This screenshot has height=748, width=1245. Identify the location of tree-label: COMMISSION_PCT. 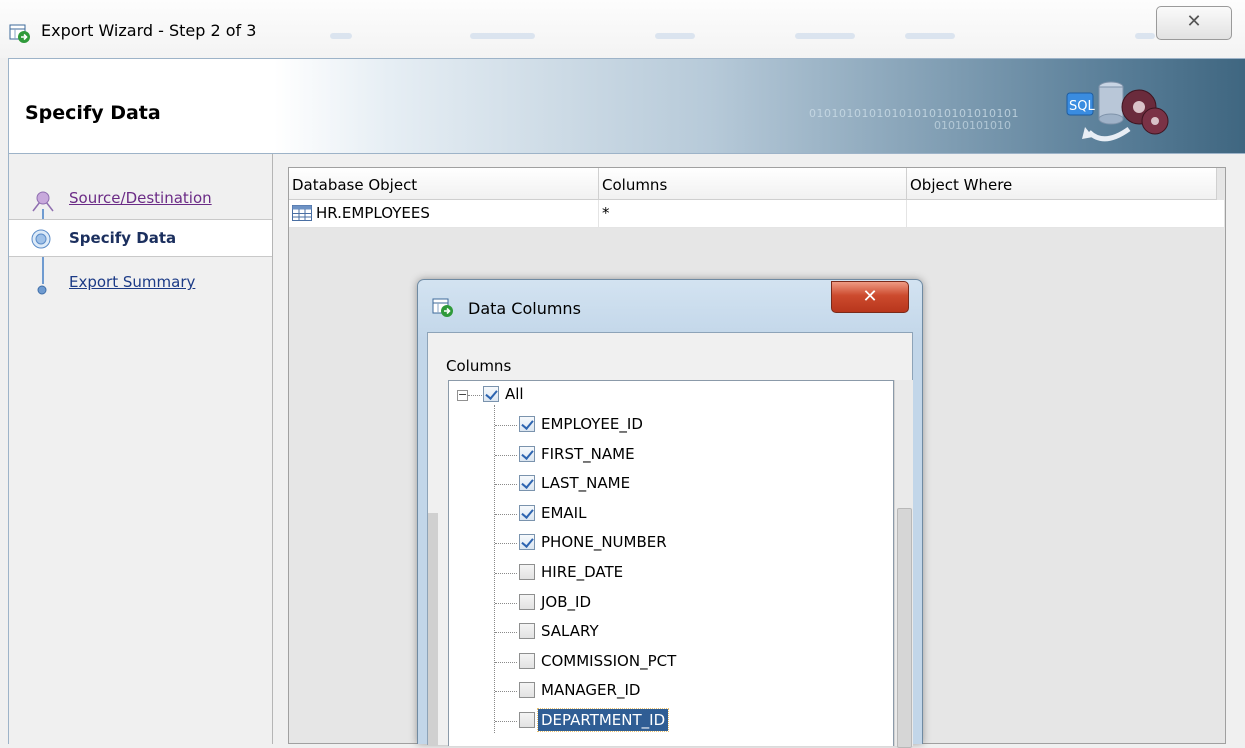
(609, 661).